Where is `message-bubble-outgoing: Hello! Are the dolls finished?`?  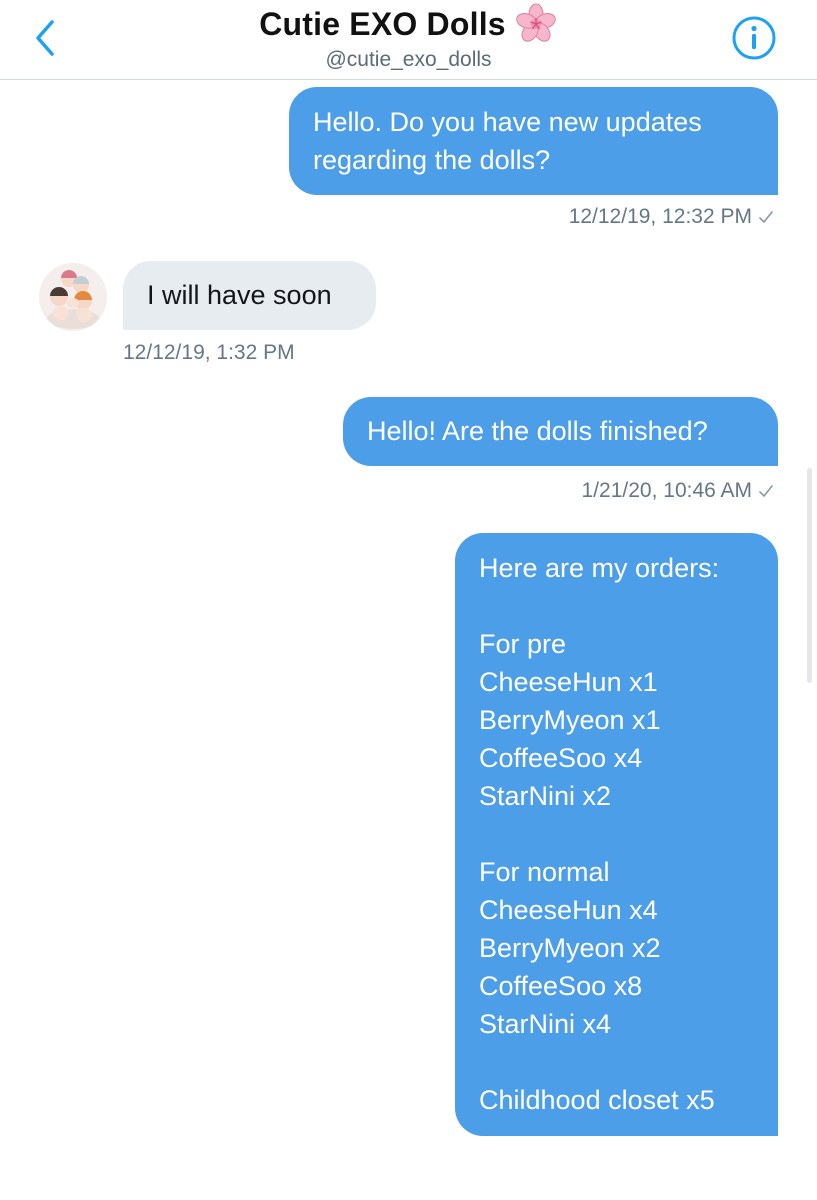
message-bubble-outgoing: Hello! Are the dolls finished? is located at coordinates (560, 431).